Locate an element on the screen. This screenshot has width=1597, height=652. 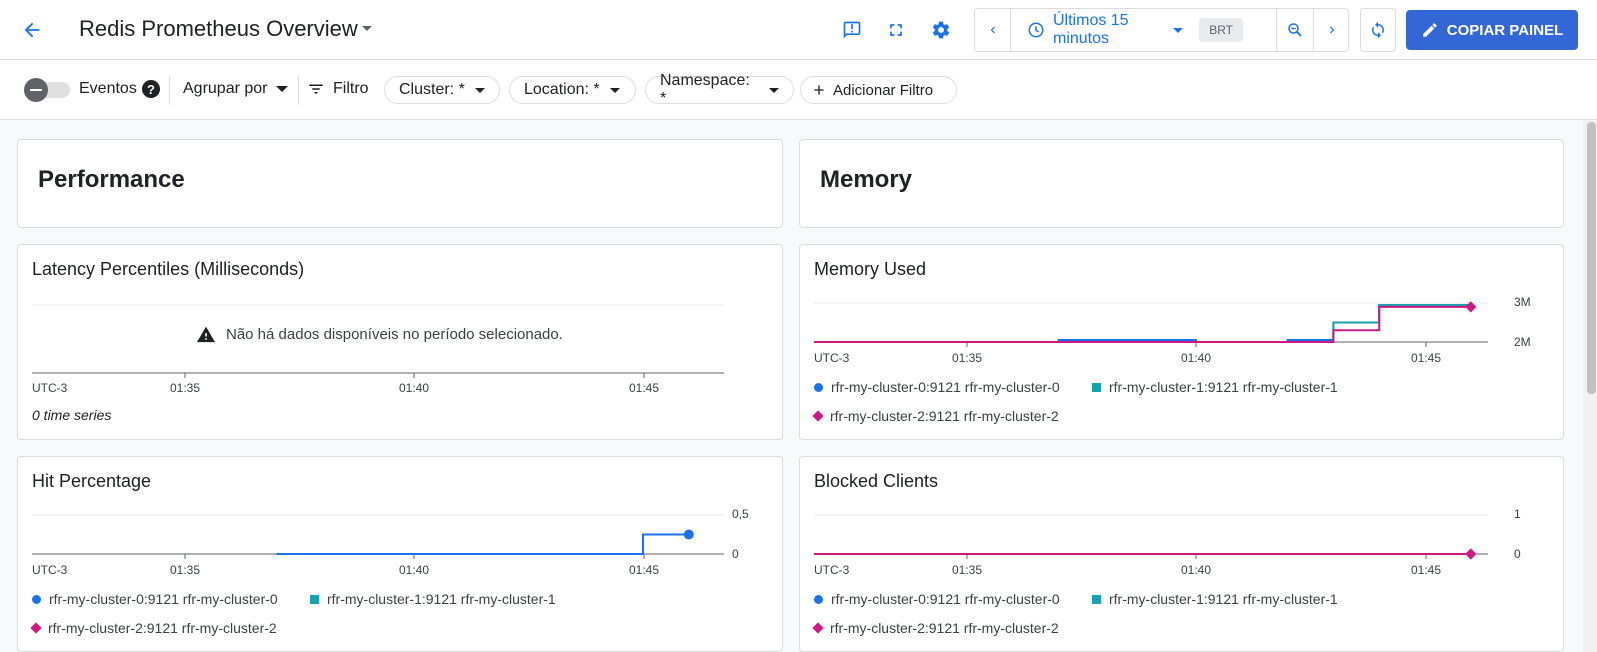
clock-icon is located at coordinates (1036, 30).